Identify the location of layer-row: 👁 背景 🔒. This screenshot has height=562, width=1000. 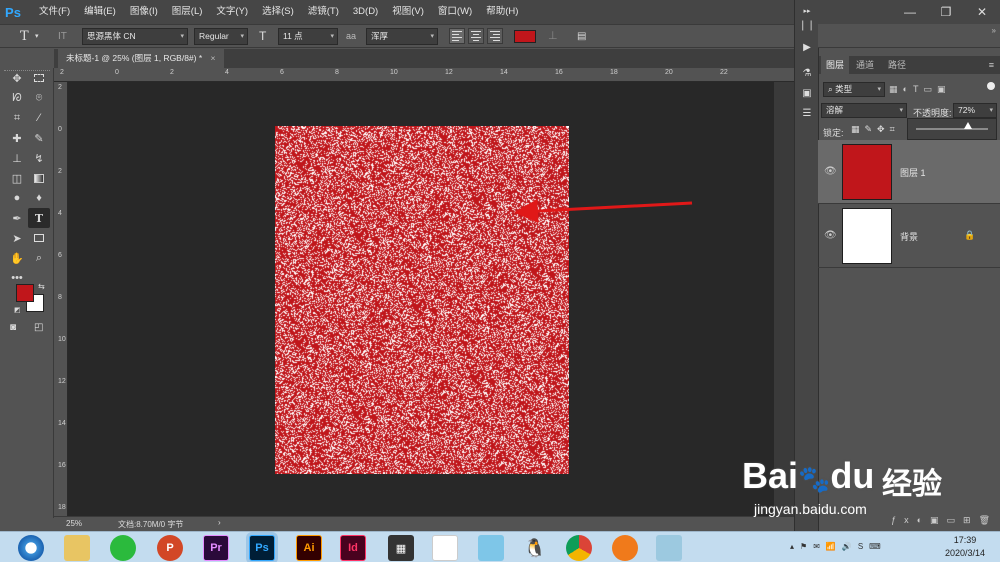
(909, 236).